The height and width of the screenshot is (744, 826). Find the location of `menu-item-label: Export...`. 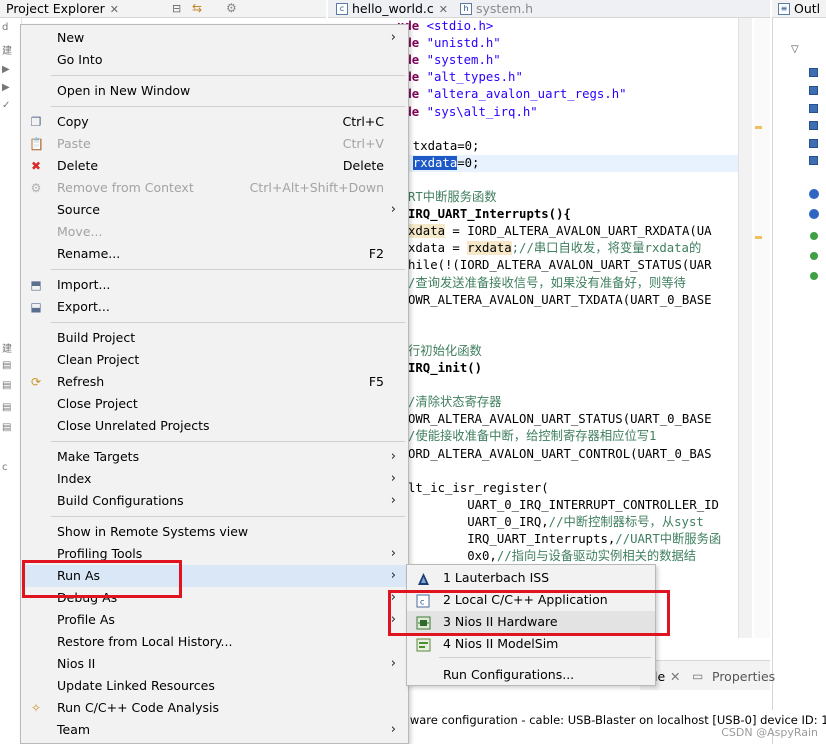

menu-item-label: Export... is located at coordinates (83, 306).